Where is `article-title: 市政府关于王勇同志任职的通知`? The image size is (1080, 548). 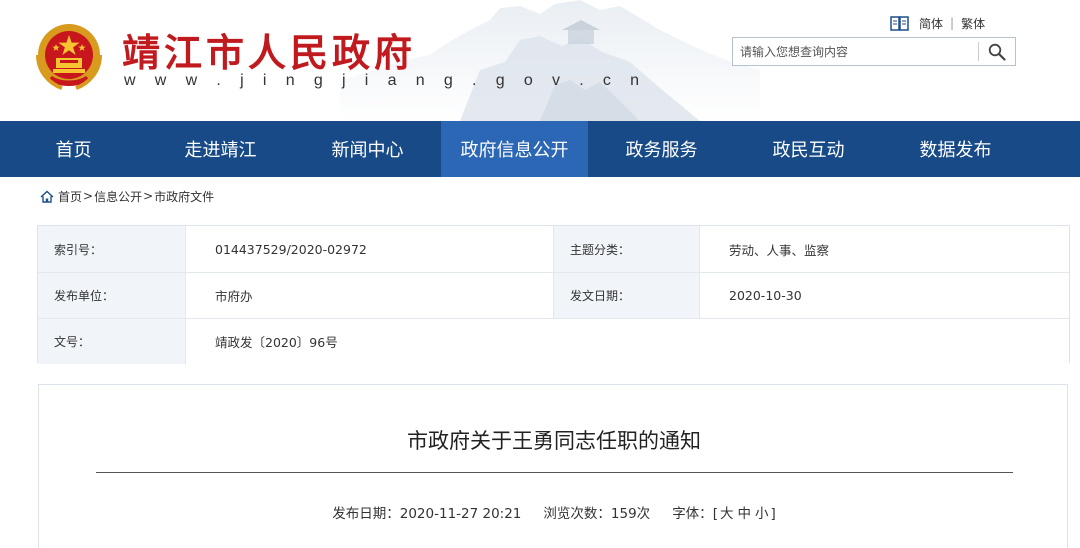 article-title: 市政府关于王勇同志任职的通知 is located at coordinates (554, 441).